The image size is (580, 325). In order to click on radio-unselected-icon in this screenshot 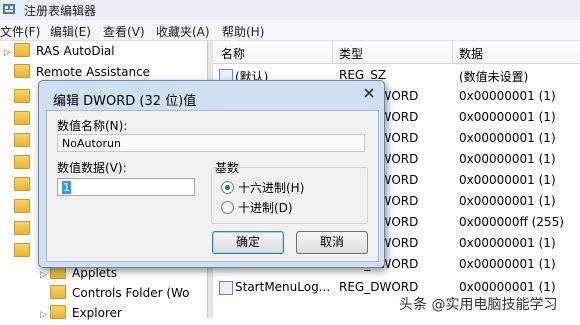, I will do `click(227, 207)`.